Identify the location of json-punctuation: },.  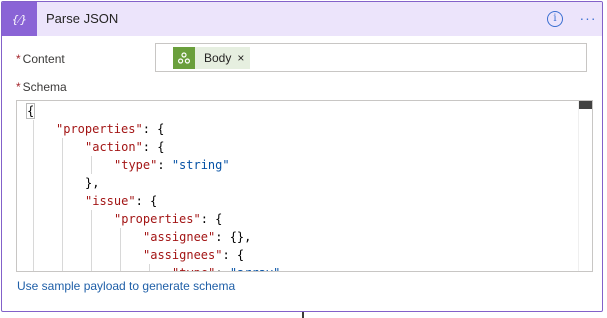
(92, 183).